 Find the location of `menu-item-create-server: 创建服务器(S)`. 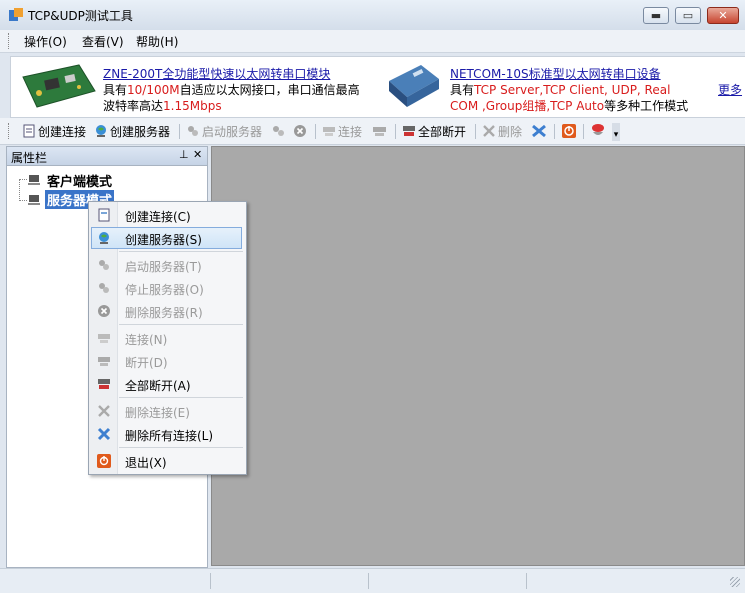

menu-item-create-server: 创建服务器(S) is located at coordinates (166, 238).